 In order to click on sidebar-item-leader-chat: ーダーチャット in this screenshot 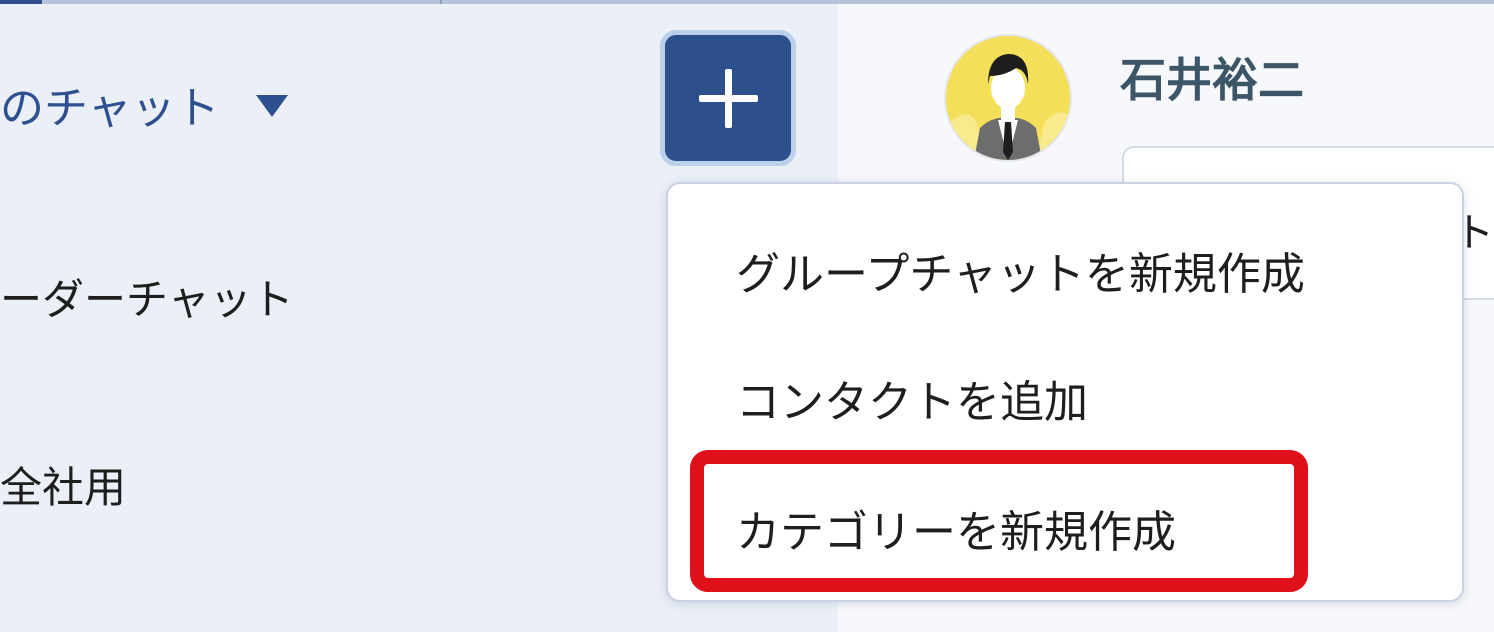, I will do `click(147, 296)`.